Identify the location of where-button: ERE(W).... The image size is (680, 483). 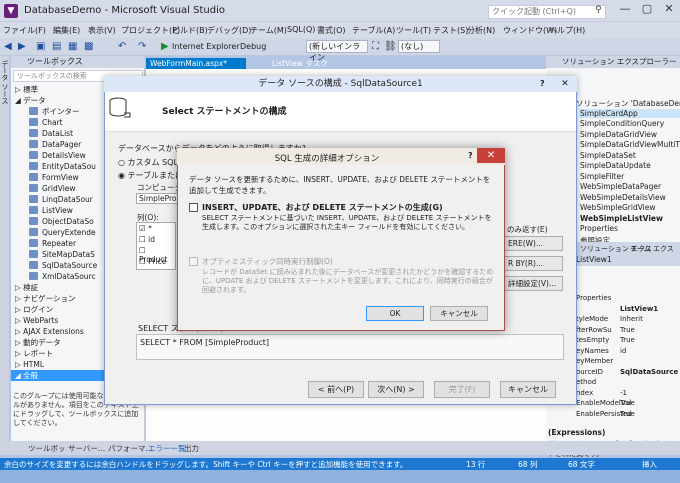
(533, 243).